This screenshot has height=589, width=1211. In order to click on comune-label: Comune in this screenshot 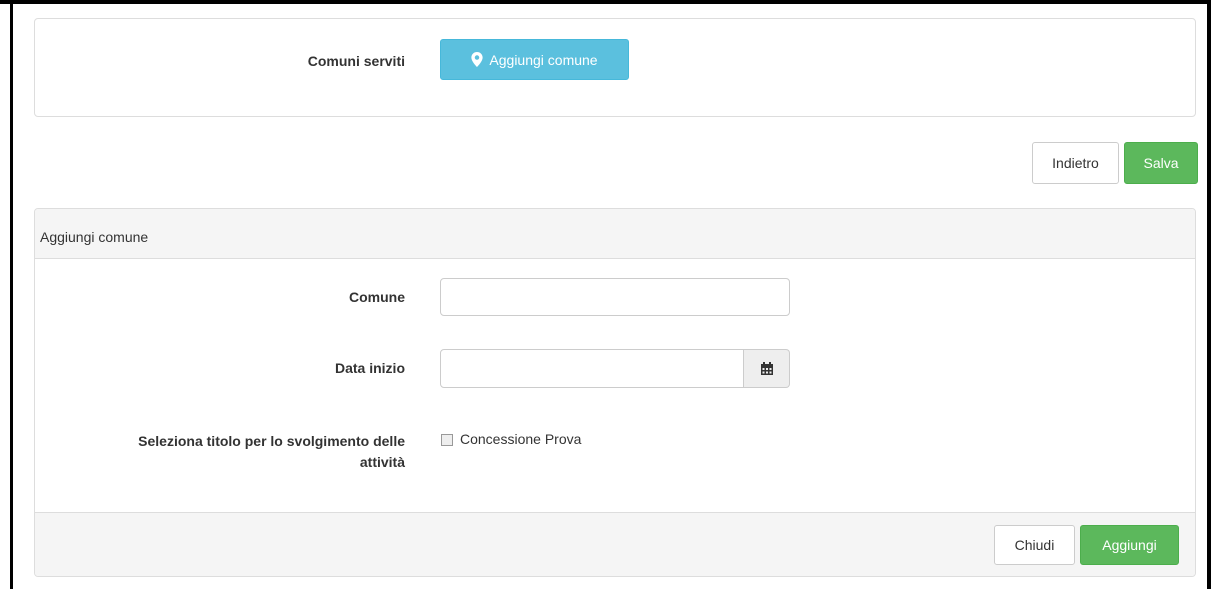, I will do `click(377, 297)`.